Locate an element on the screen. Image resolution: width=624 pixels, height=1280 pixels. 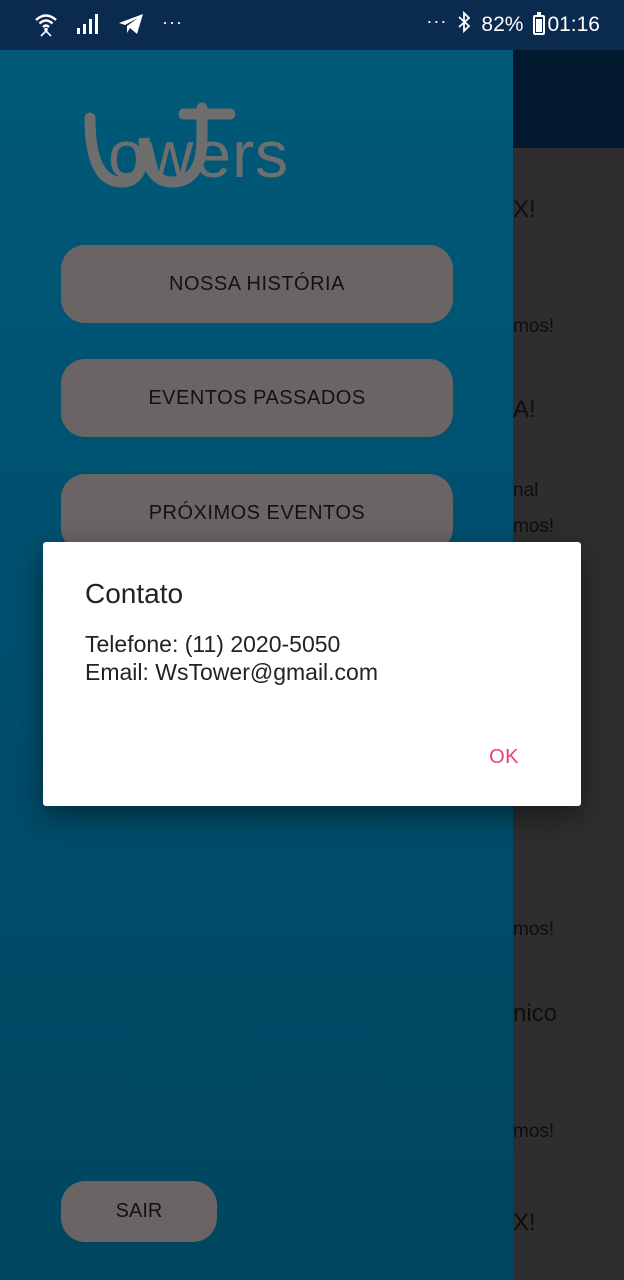
menu-proximos-eventos-button: PRÓXIMOS EVENTOS is located at coordinates (257, 513).